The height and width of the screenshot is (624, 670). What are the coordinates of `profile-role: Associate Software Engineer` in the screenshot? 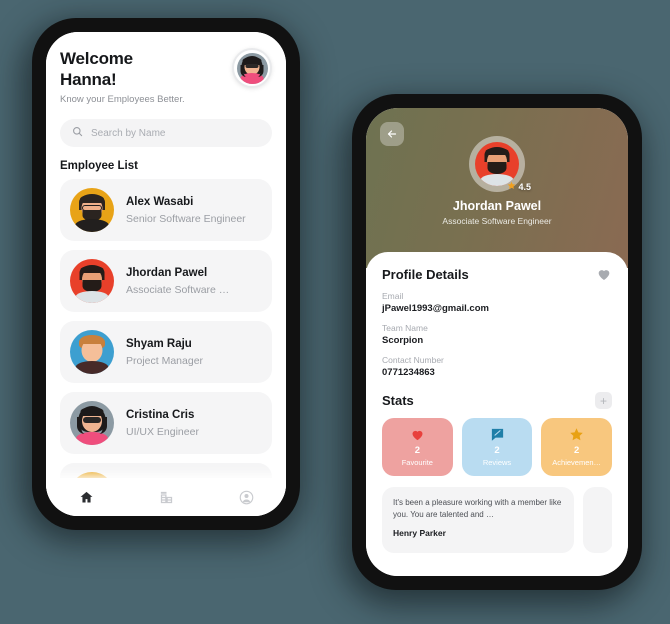 It's located at (497, 221).